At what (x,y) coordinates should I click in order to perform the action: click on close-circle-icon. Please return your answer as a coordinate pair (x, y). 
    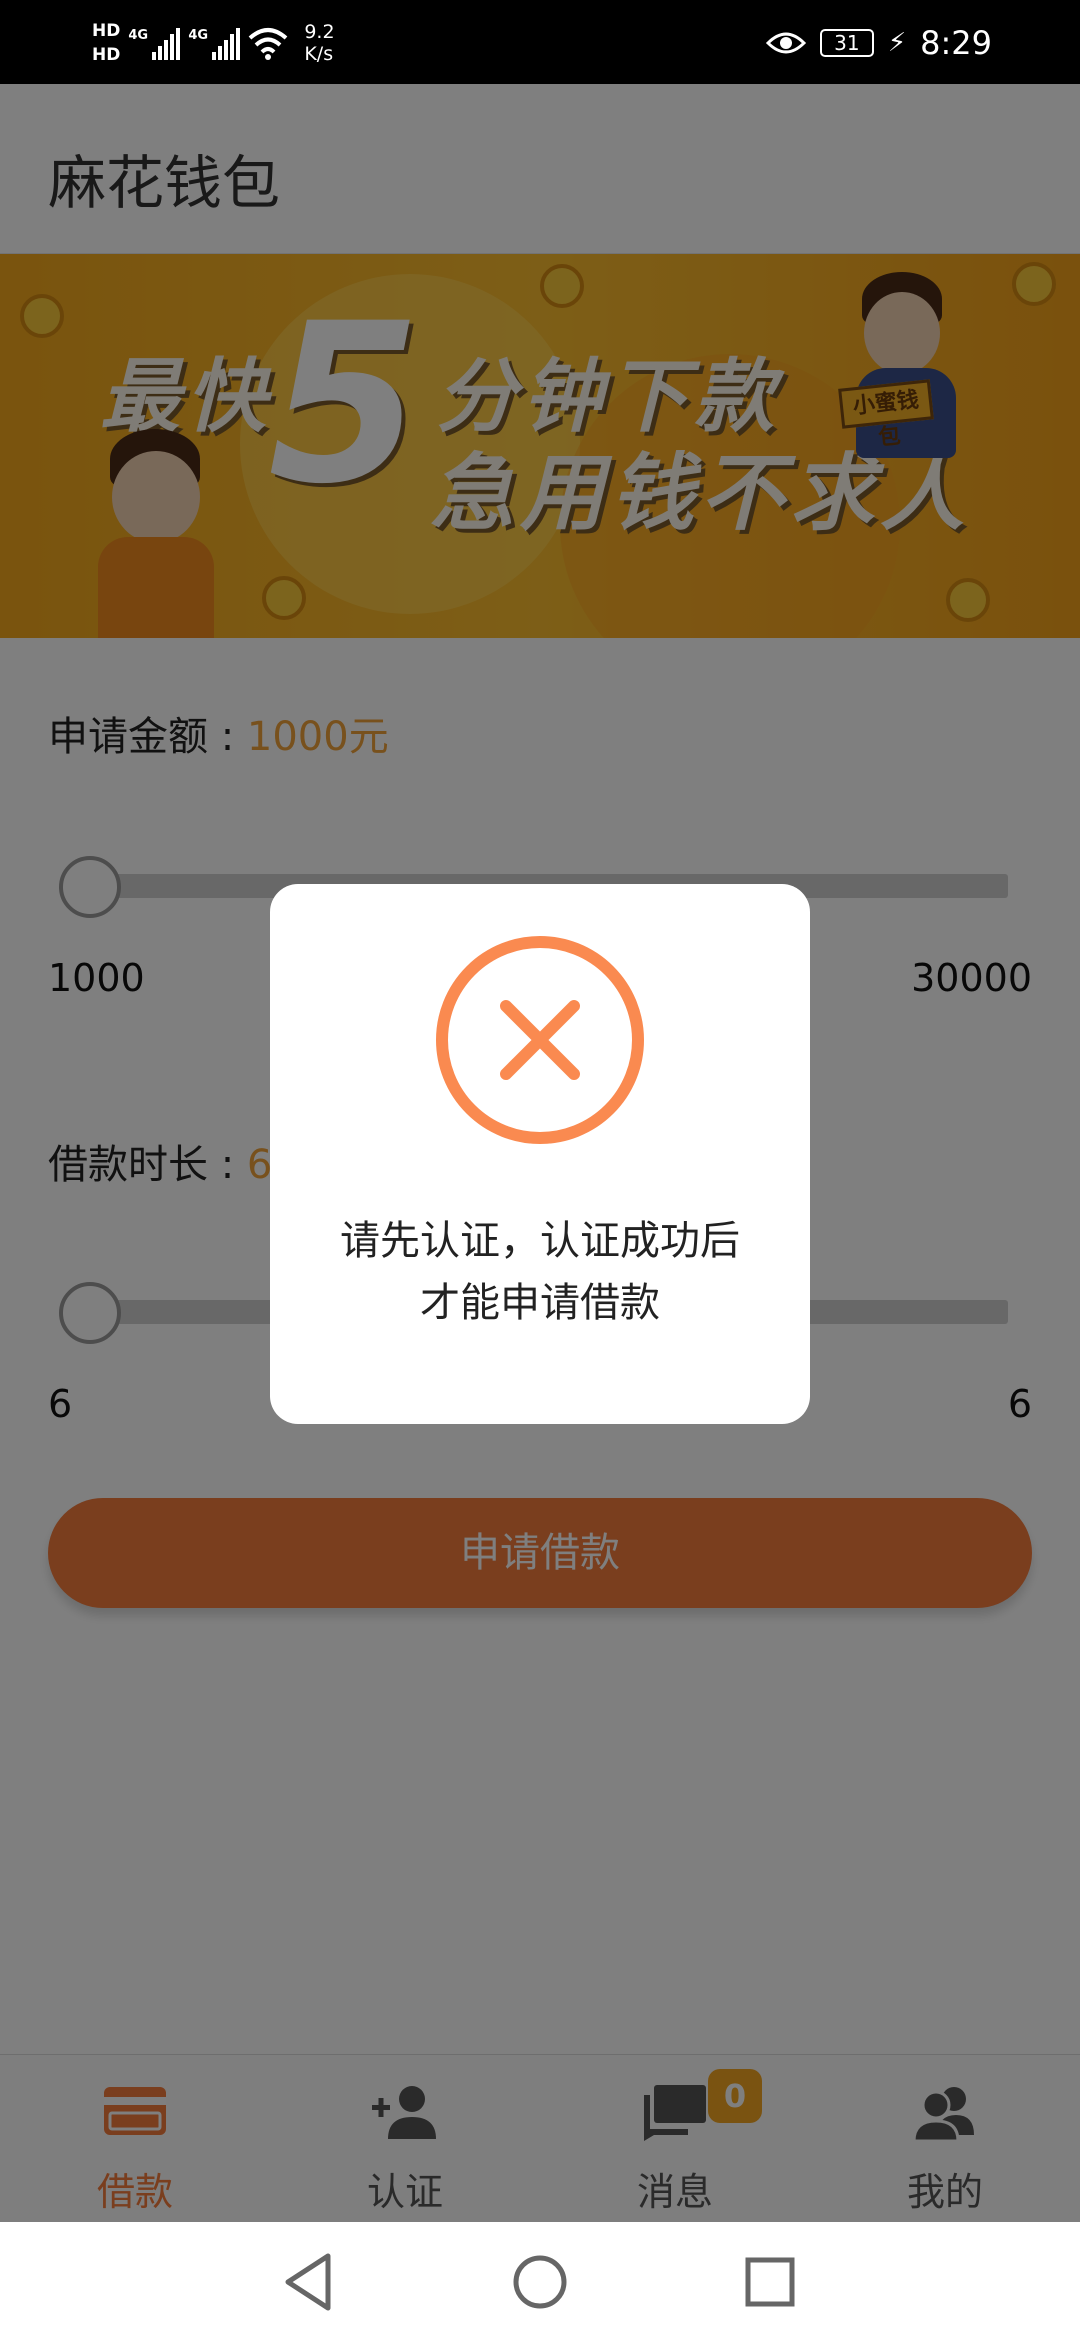
    Looking at the image, I should click on (540, 1040).